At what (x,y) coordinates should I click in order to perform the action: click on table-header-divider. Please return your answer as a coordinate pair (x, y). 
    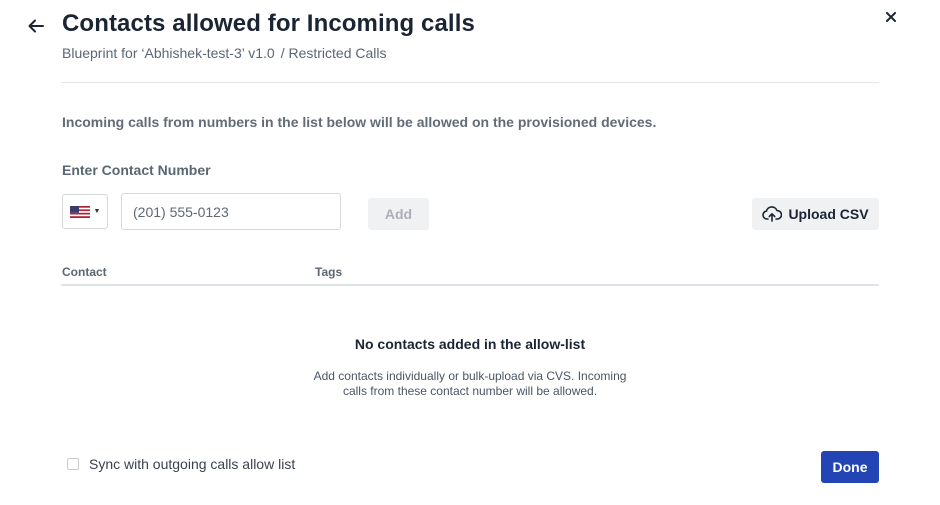
    Looking at the image, I should click on (470, 285).